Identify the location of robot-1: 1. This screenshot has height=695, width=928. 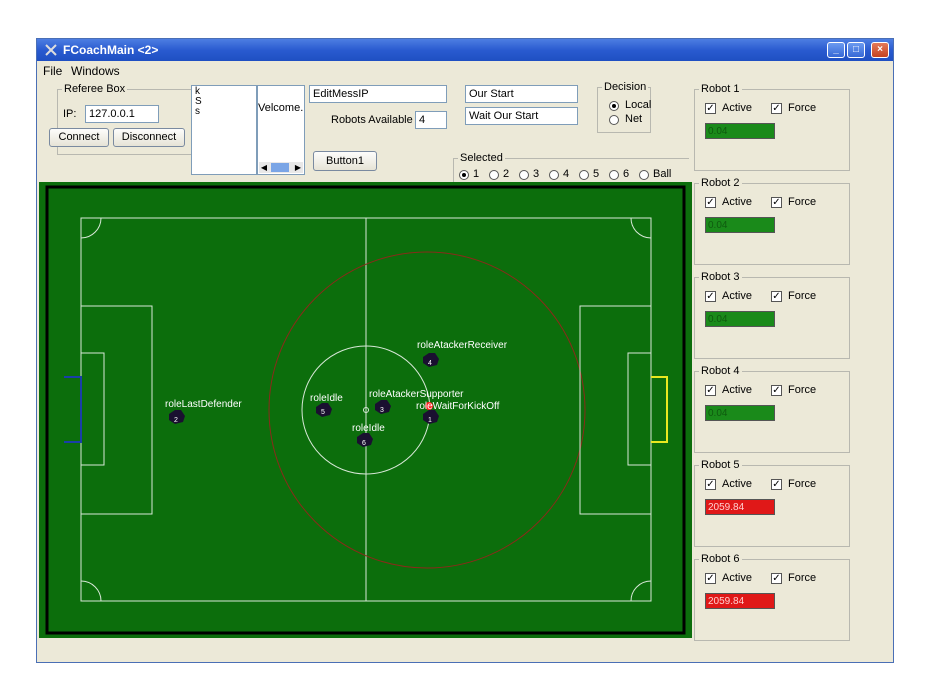
(431, 417).